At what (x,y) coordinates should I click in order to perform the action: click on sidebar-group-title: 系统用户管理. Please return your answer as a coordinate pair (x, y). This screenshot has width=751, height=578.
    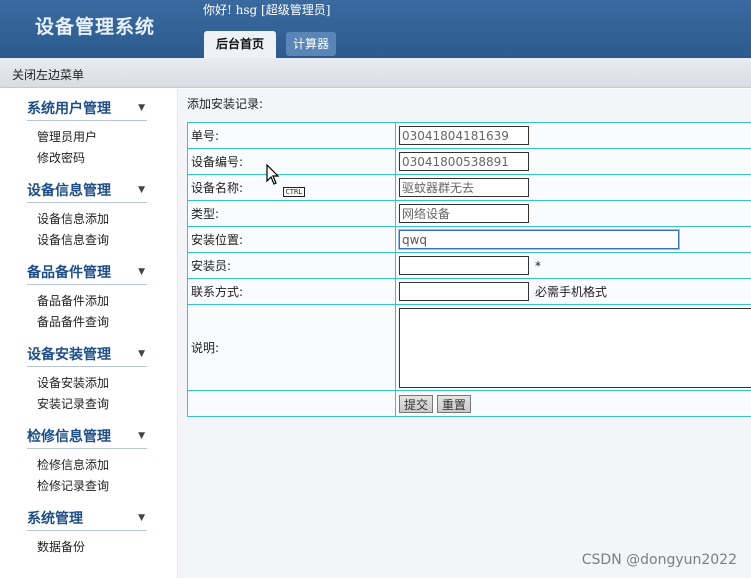
    Looking at the image, I should click on (69, 108).